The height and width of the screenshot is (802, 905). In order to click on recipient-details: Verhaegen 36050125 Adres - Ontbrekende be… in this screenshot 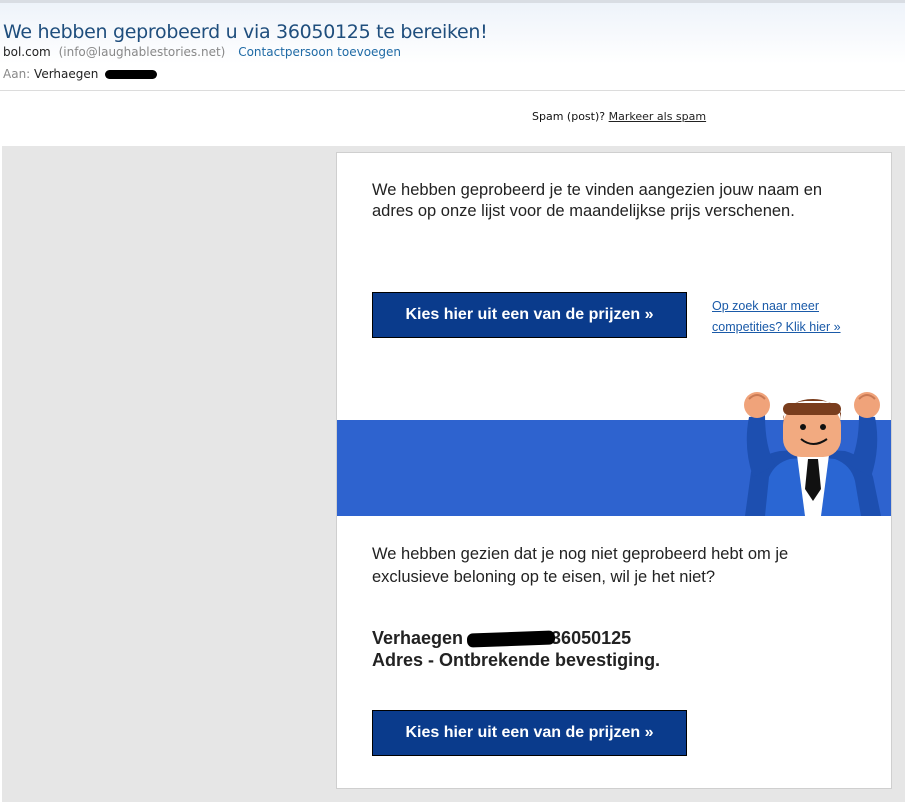, I will do `click(516, 649)`.